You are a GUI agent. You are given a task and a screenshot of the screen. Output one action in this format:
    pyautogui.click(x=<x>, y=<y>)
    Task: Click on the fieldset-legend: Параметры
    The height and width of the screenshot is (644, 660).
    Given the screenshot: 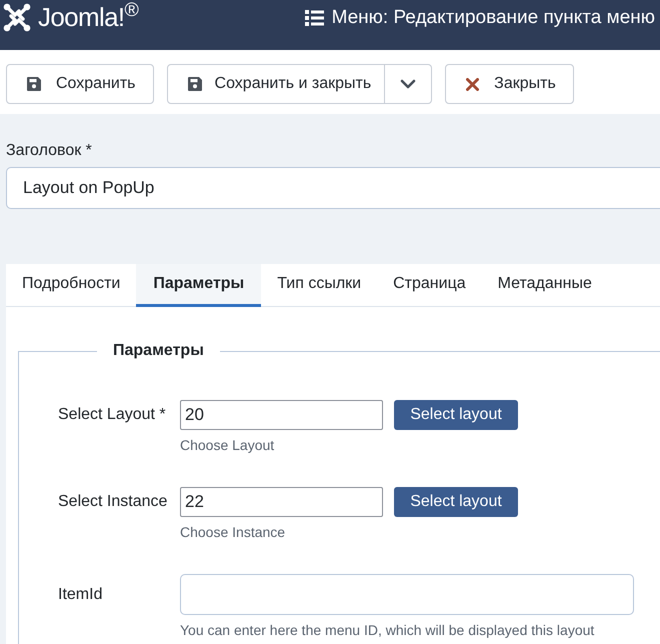 What is the action you would take?
    pyautogui.click(x=158, y=351)
    